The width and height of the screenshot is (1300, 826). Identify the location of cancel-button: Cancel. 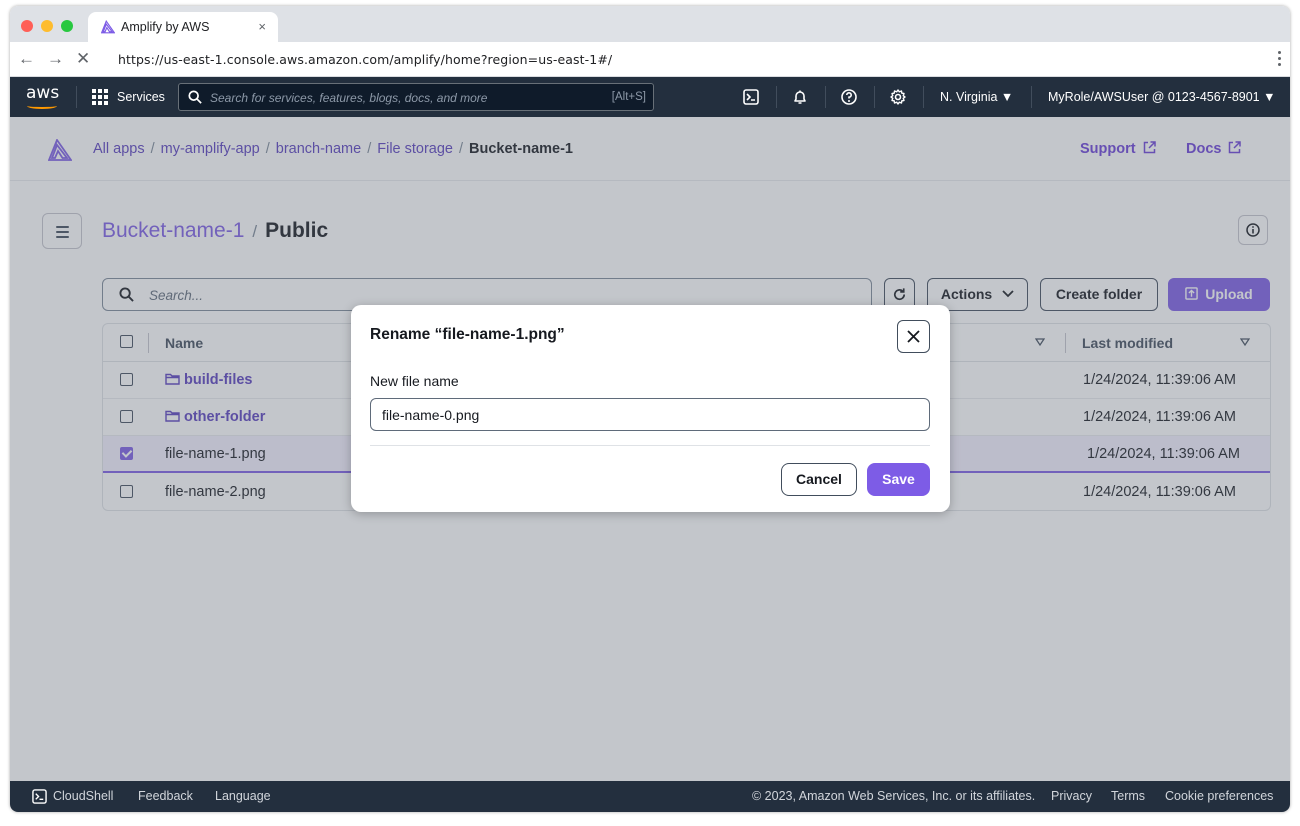
(819, 479).